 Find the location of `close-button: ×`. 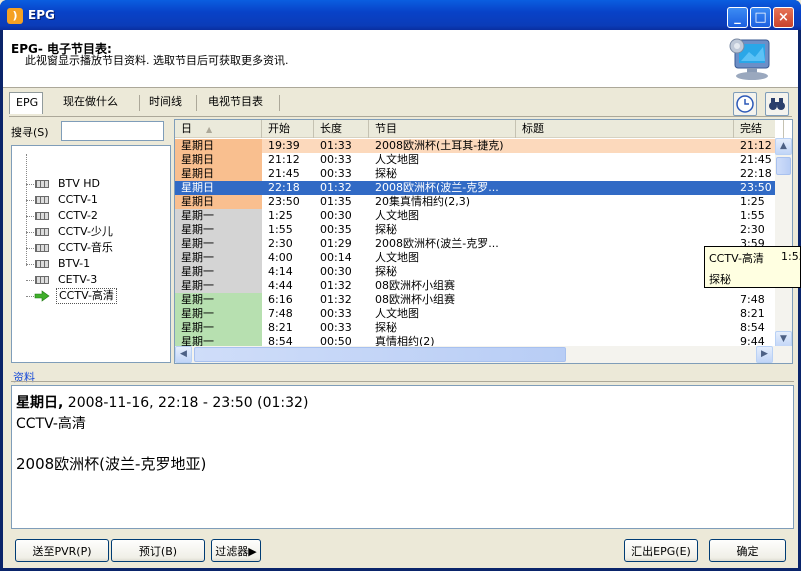

close-button: × is located at coordinates (783, 17).